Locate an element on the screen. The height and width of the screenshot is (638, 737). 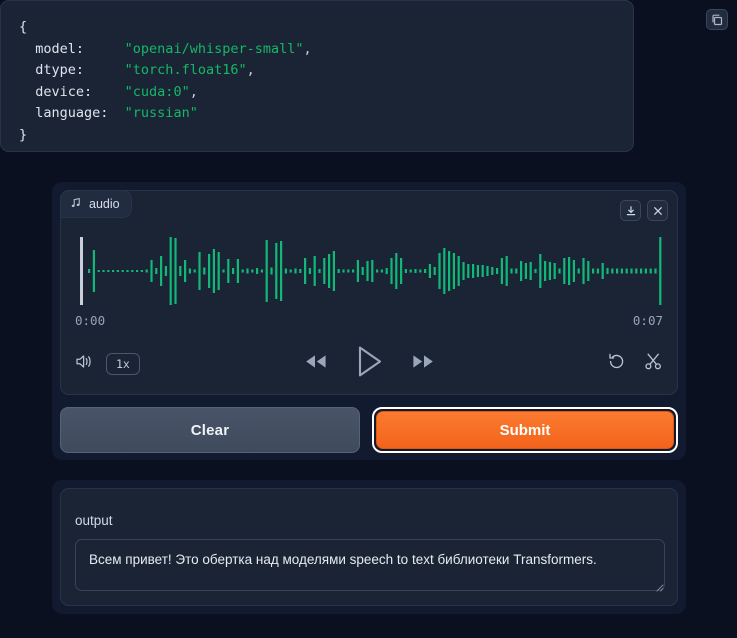
rewind-icon is located at coordinates (316, 364).